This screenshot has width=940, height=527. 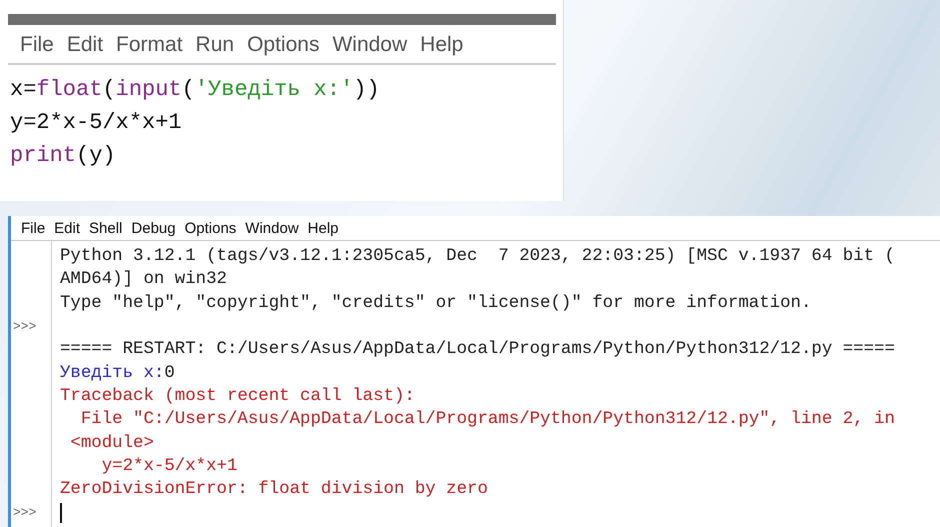 I want to click on shell-output-line: <module>, so click(x=111, y=443).